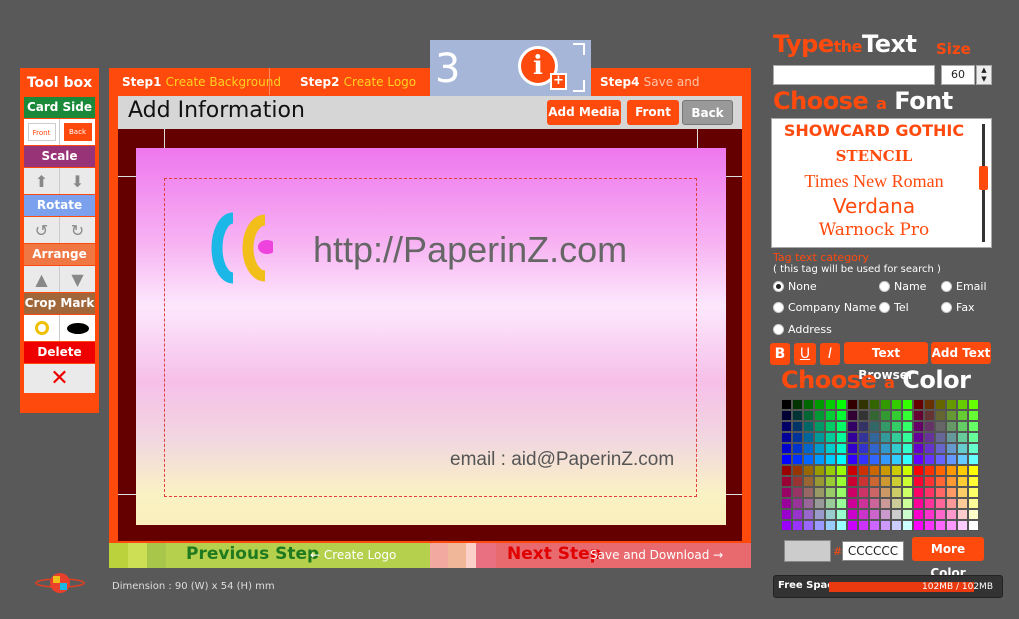 The width and height of the screenshot is (1019, 619). I want to click on scale-down-button: ⬇, so click(77, 181).